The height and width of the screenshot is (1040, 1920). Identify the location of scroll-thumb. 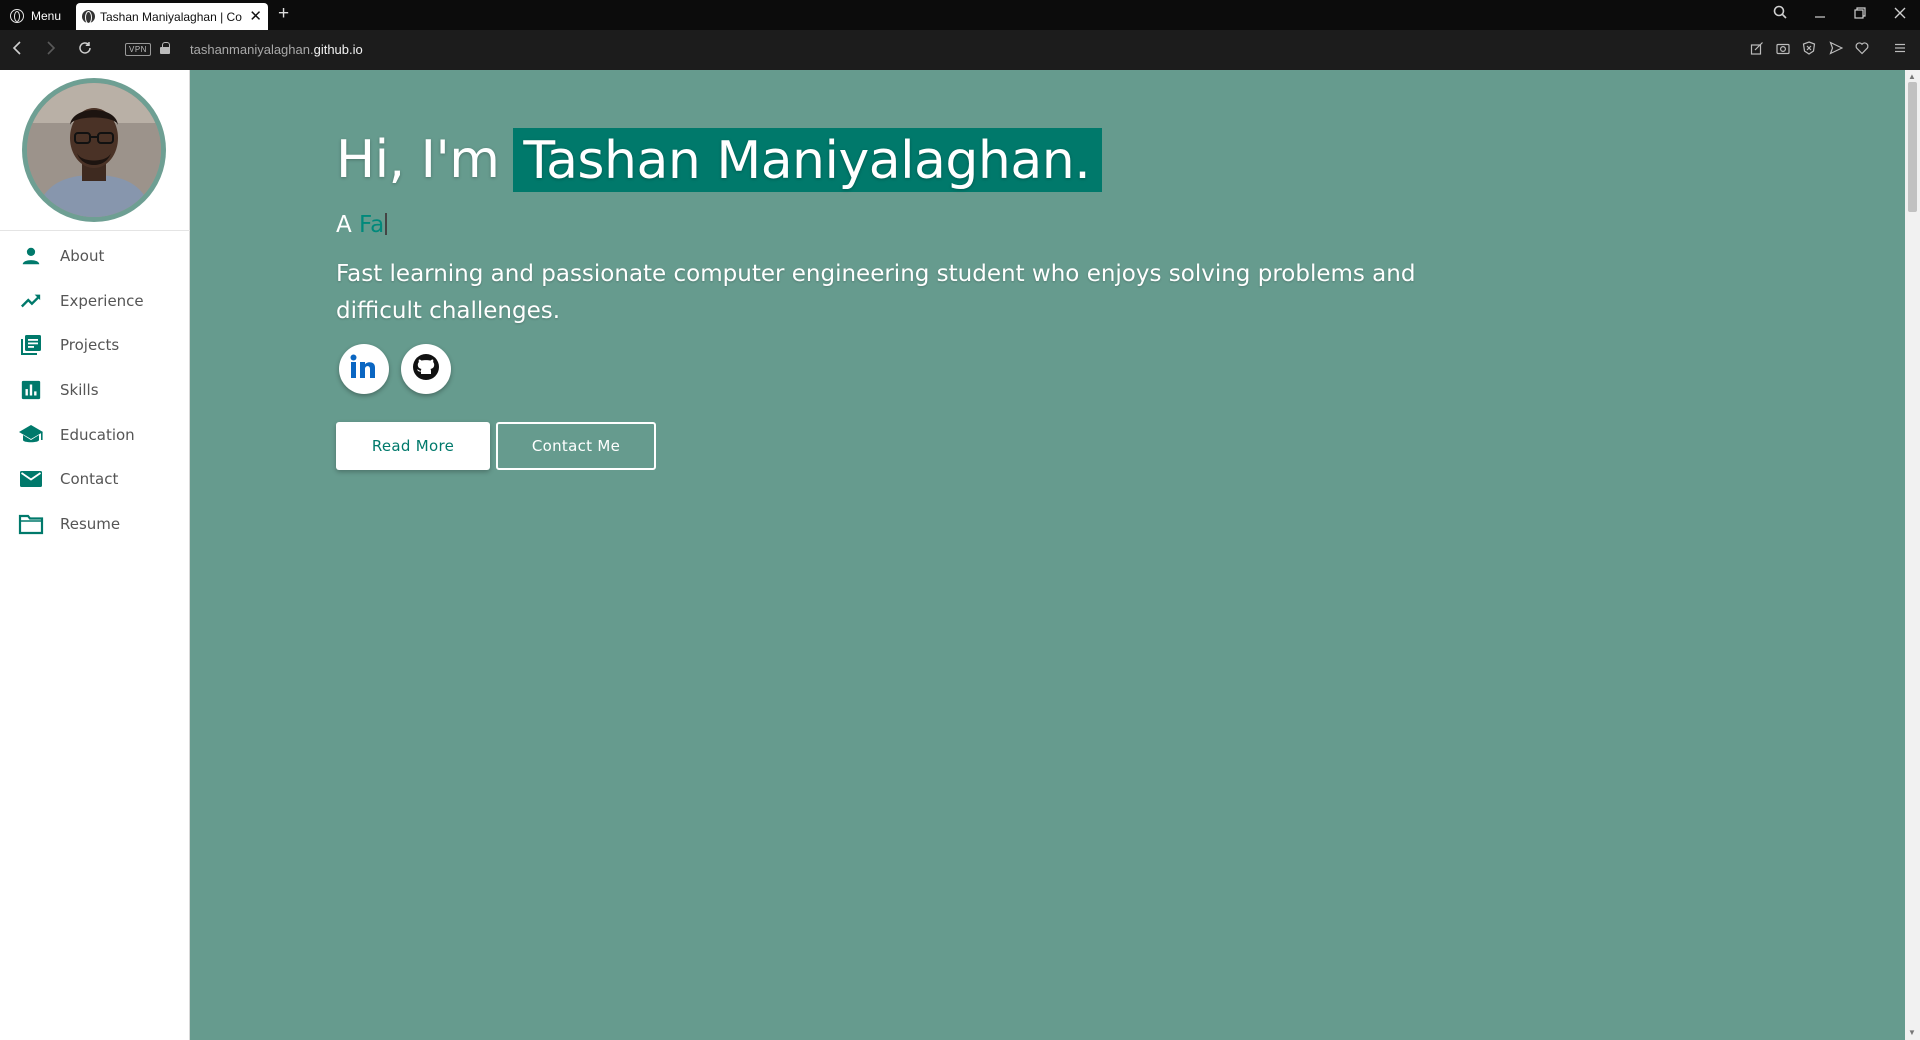
(1912, 147).